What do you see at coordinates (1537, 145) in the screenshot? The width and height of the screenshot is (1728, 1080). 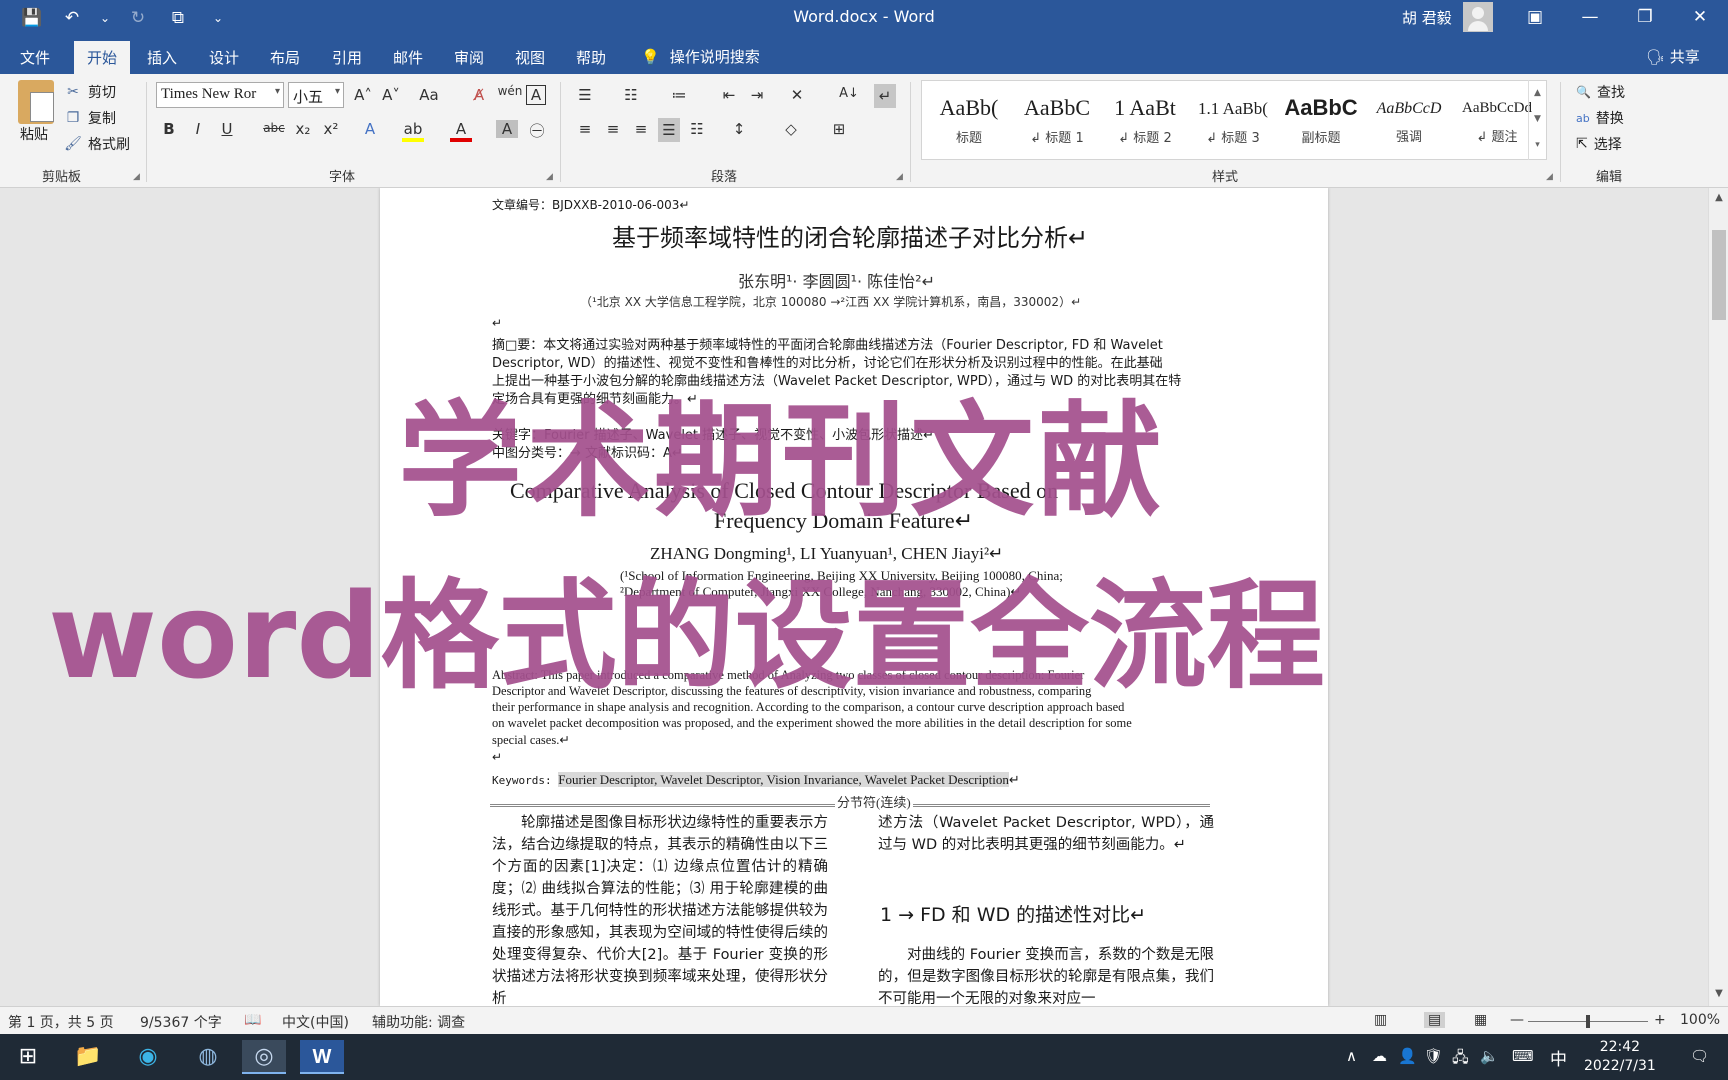 I see `more-styles-icon: ▾` at bounding box center [1537, 145].